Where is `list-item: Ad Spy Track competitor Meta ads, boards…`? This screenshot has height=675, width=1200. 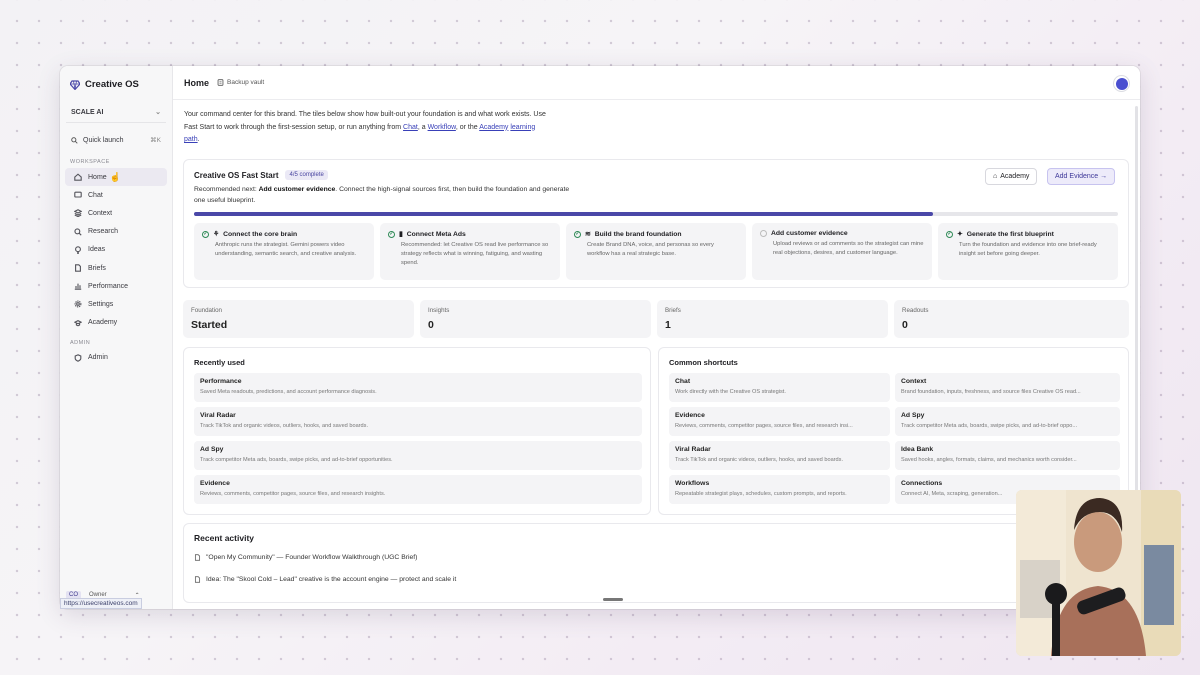
list-item: Ad Spy Track competitor Meta ads, boards… is located at coordinates (418, 455).